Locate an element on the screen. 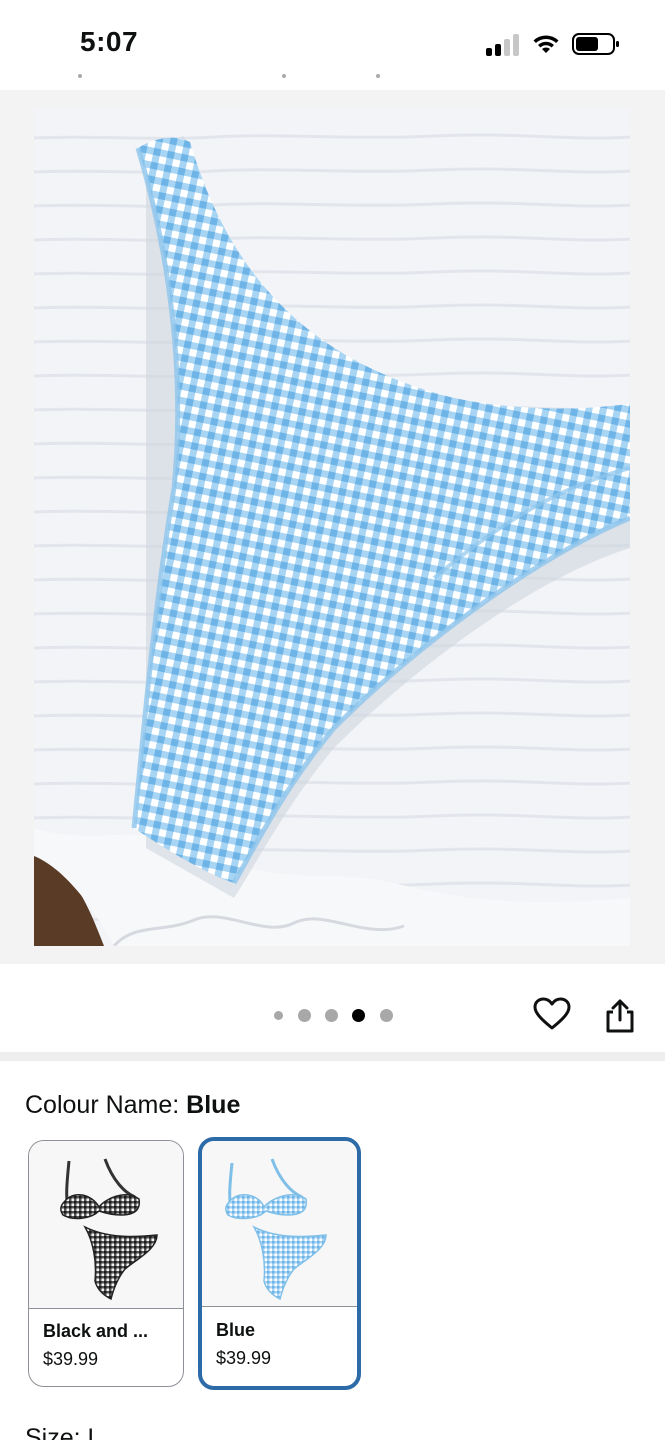  battery-icon is located at coordinates (595, 44).